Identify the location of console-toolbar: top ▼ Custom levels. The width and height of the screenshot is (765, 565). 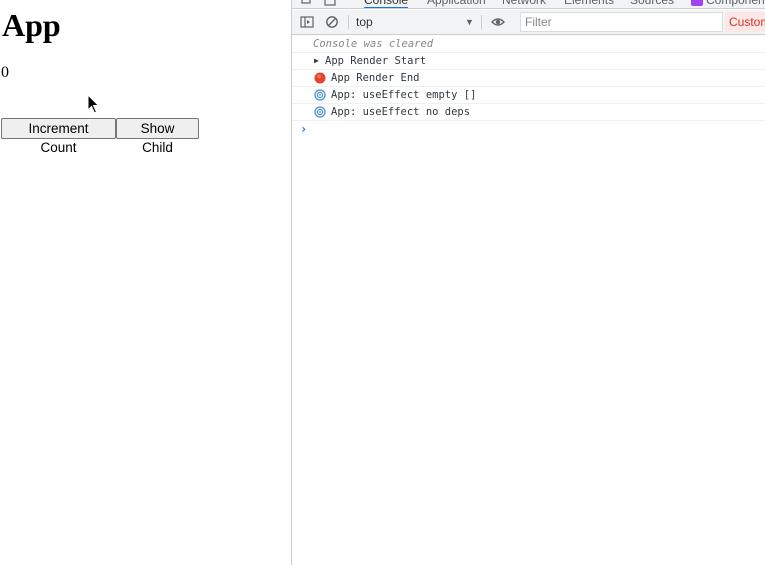
(528, 22).